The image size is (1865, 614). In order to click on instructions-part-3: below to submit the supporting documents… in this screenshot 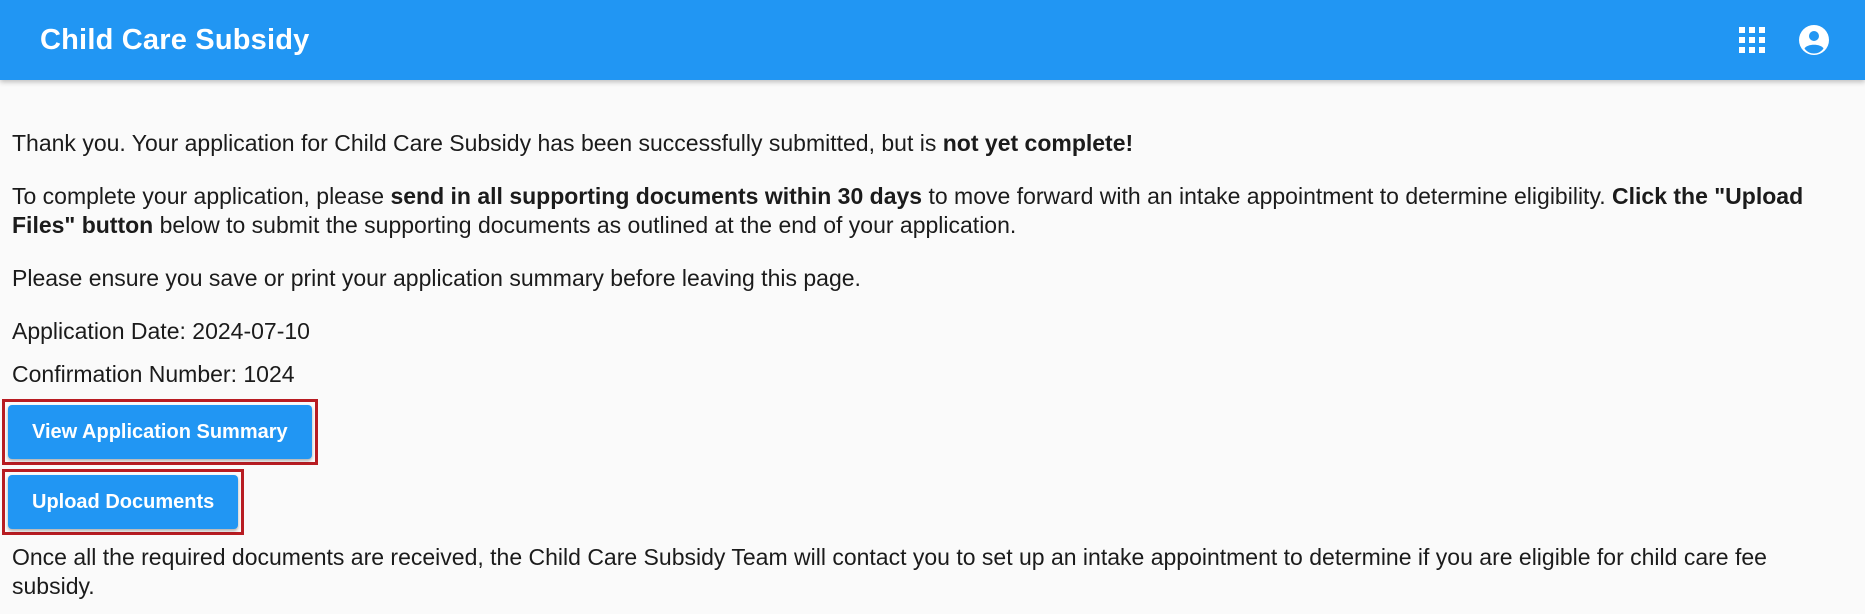, I will do `click(585, 225)`.